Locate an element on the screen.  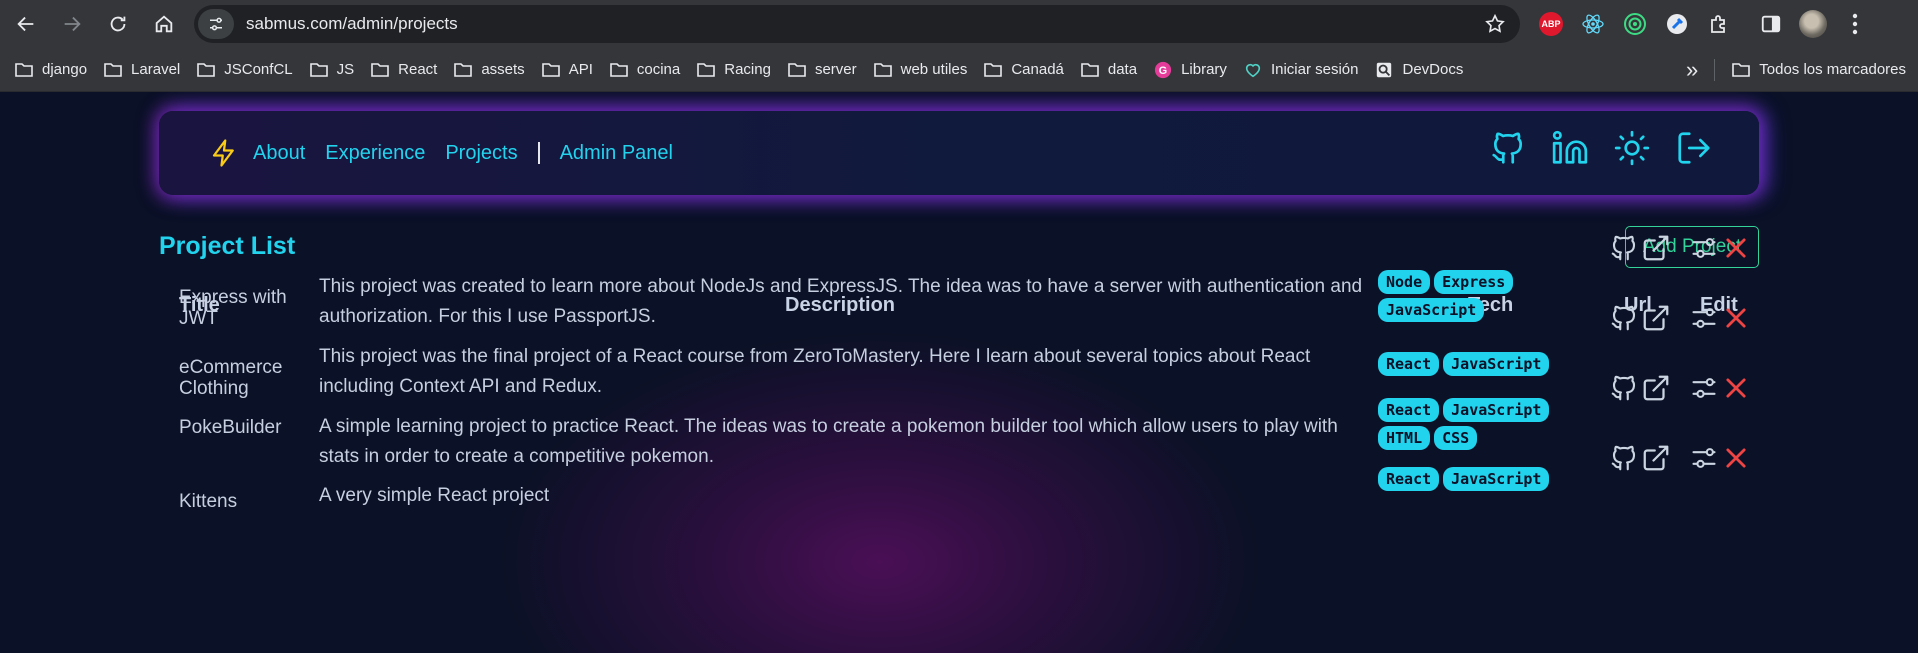
extensions-area: ABP is located at coordinates (1703, 24).